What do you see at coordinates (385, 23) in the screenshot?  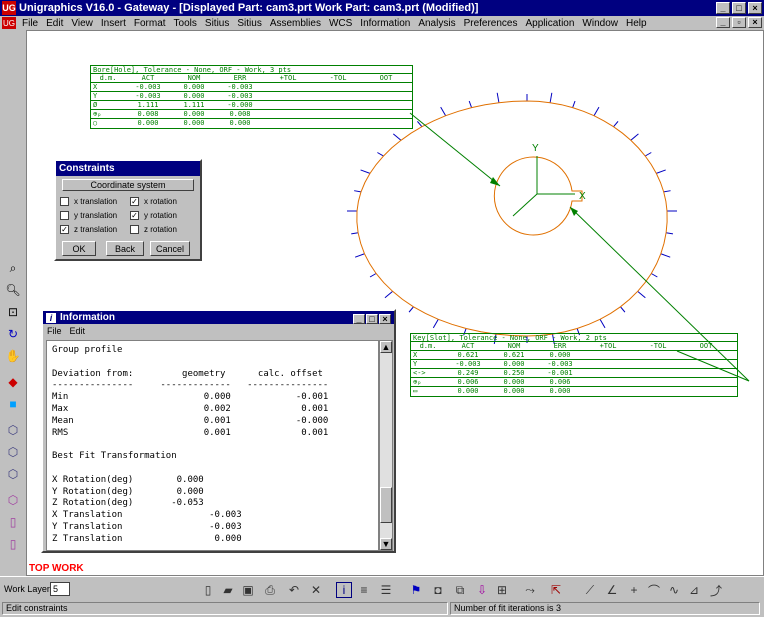 I see `menu-information: Information` at bounding box center [385, 23].